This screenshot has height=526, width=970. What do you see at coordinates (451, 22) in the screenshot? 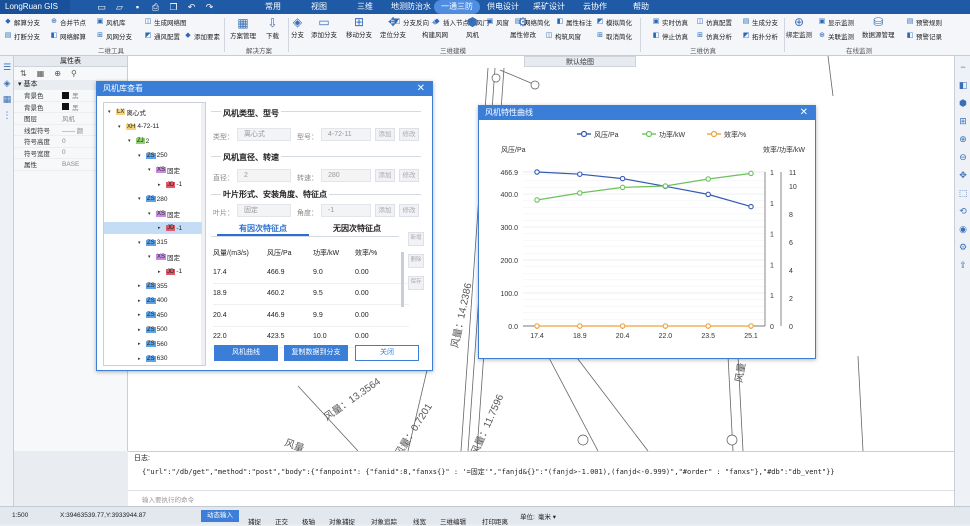
I see `ribbon-tool: ◆ 插入节点` at bounding box center [451, 22].